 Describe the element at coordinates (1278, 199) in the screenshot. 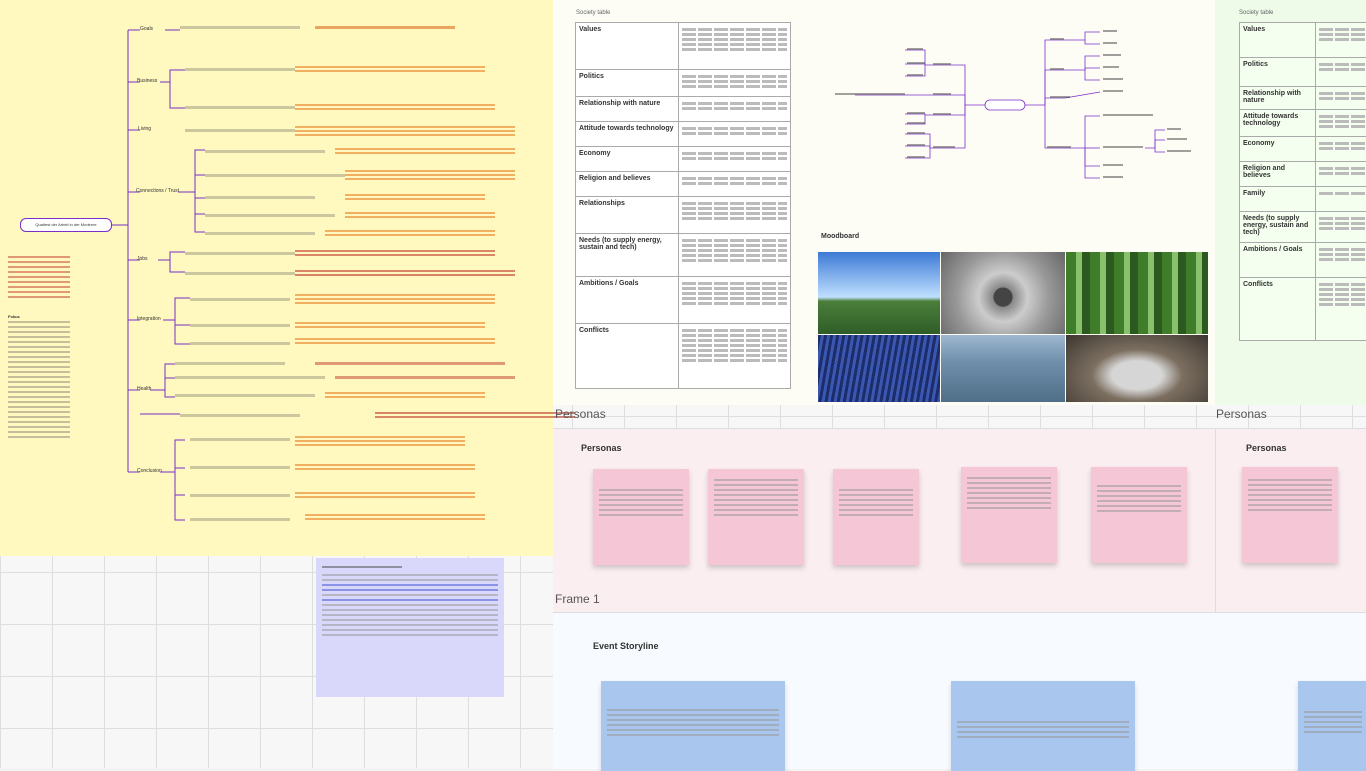

I see `row-label: Family` at that location.